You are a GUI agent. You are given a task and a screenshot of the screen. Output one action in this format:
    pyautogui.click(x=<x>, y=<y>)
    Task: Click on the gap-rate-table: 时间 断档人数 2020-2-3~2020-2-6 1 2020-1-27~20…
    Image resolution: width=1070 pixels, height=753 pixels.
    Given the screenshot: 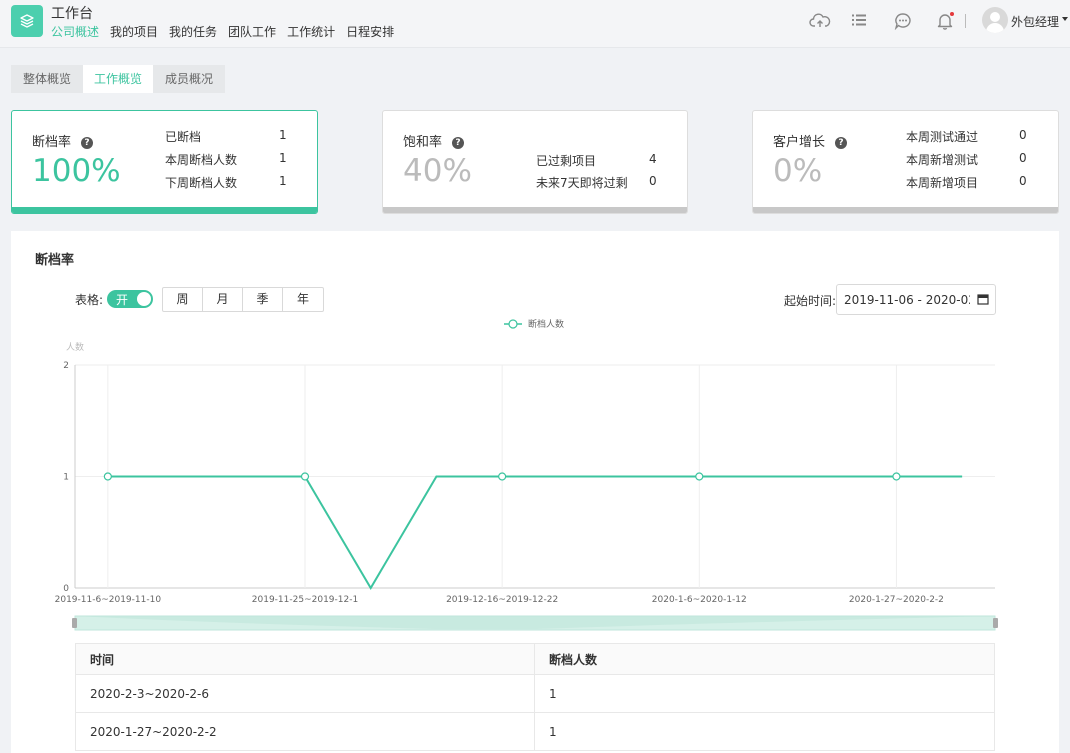 What is the action you would take?
    pyautogui.click(x=535, y=697)
    